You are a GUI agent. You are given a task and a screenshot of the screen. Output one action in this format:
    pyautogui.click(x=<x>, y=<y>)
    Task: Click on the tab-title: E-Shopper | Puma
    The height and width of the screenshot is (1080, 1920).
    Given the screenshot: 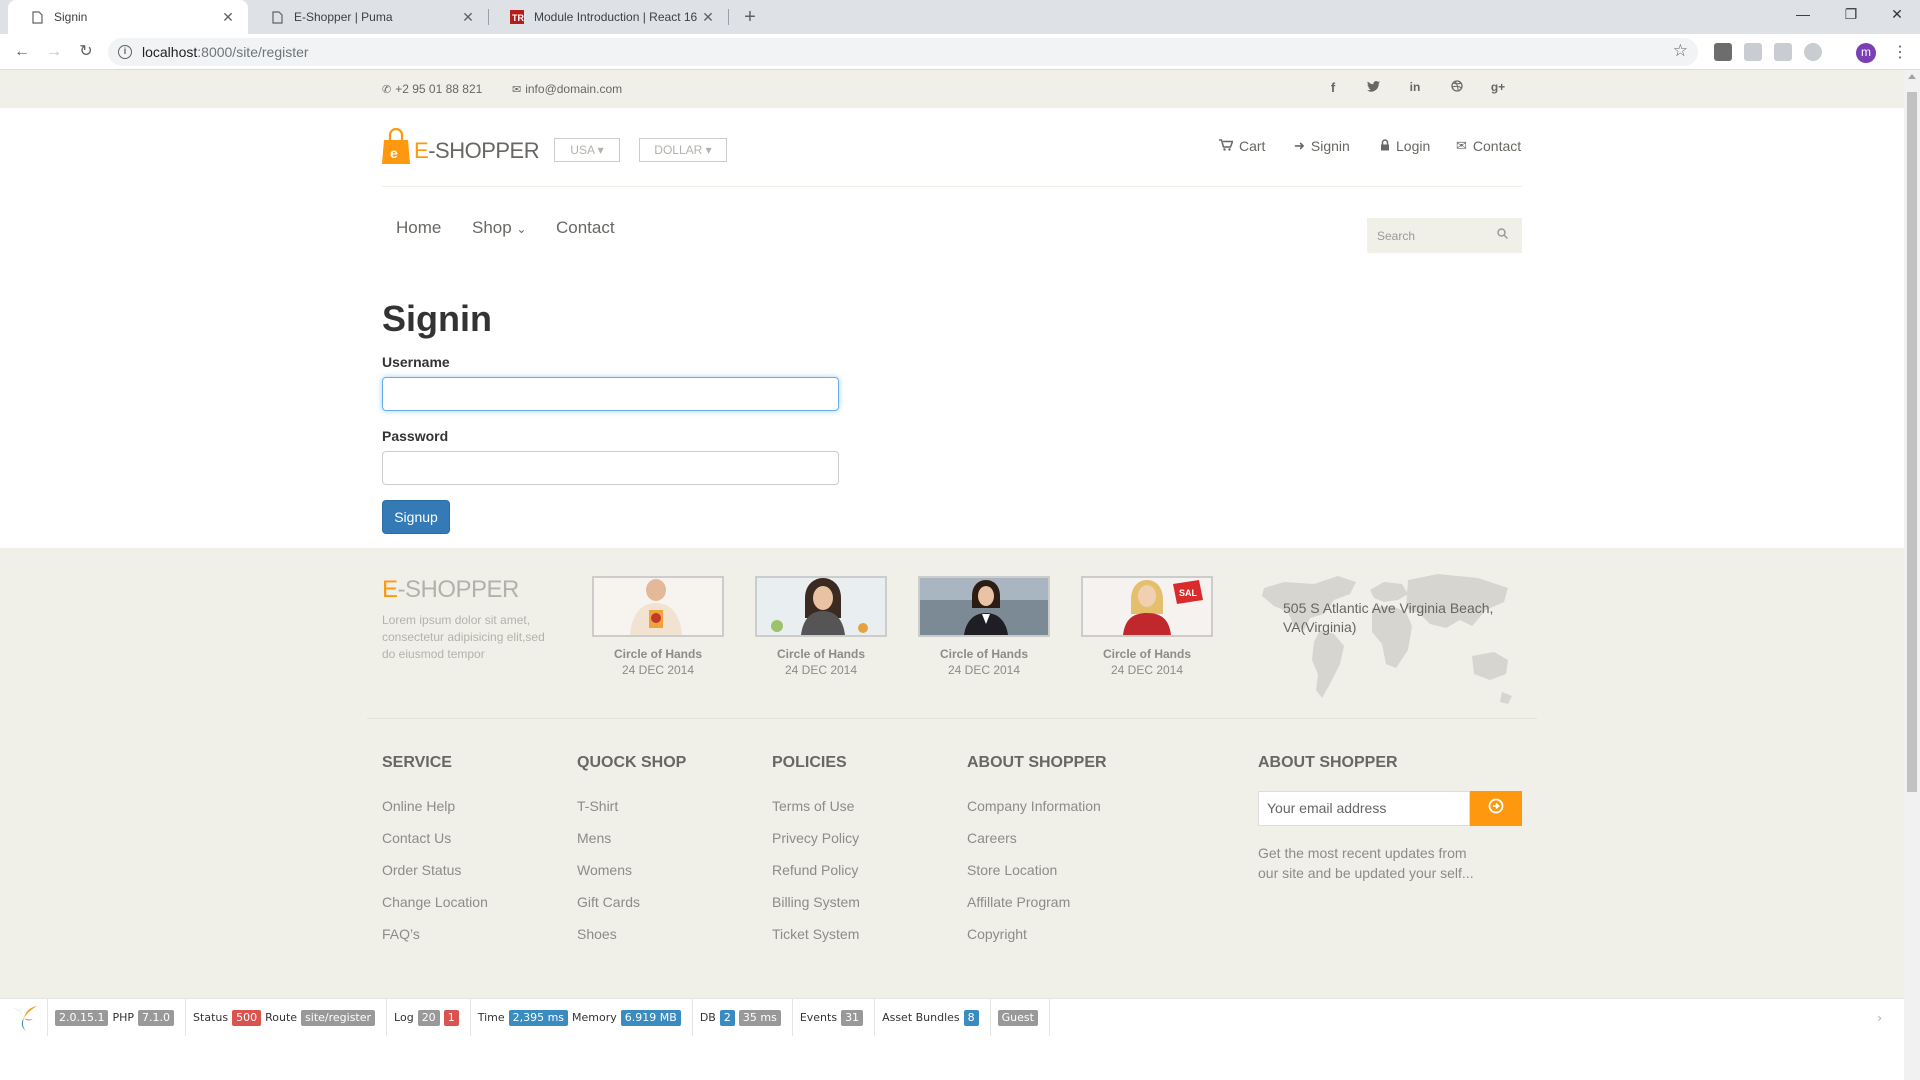 What is the action you would take?
    pyautogui.click(x=343, y=17)
    